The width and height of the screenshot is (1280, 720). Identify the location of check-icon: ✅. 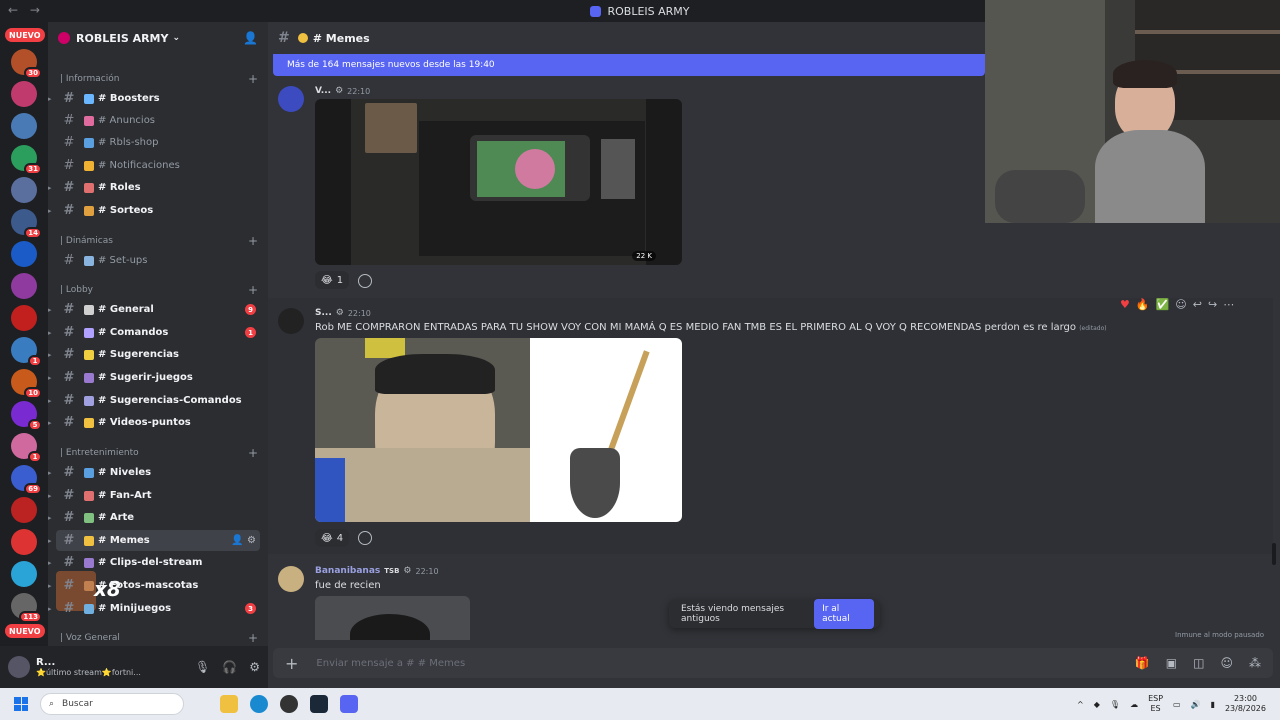
(1163, 304).